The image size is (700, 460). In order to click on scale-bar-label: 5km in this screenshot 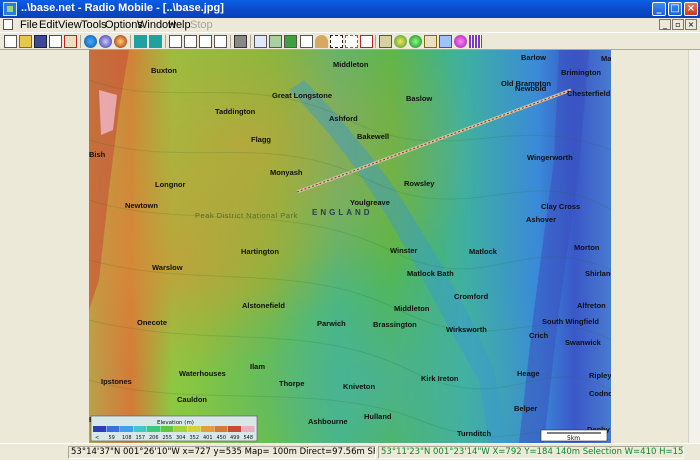, I will do `click(573, 438)`.